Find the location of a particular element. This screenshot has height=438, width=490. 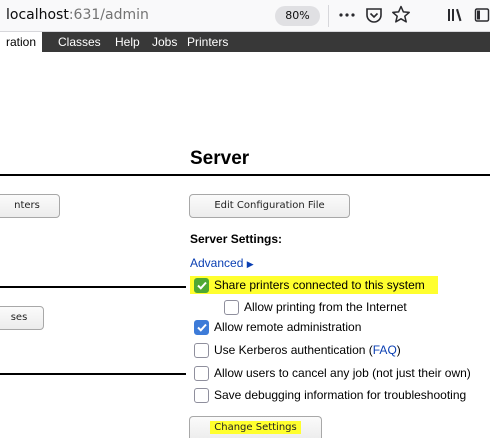

kerberos-option: Use Kerberos authentication (FAQ) is located at coordinates (310, 350).